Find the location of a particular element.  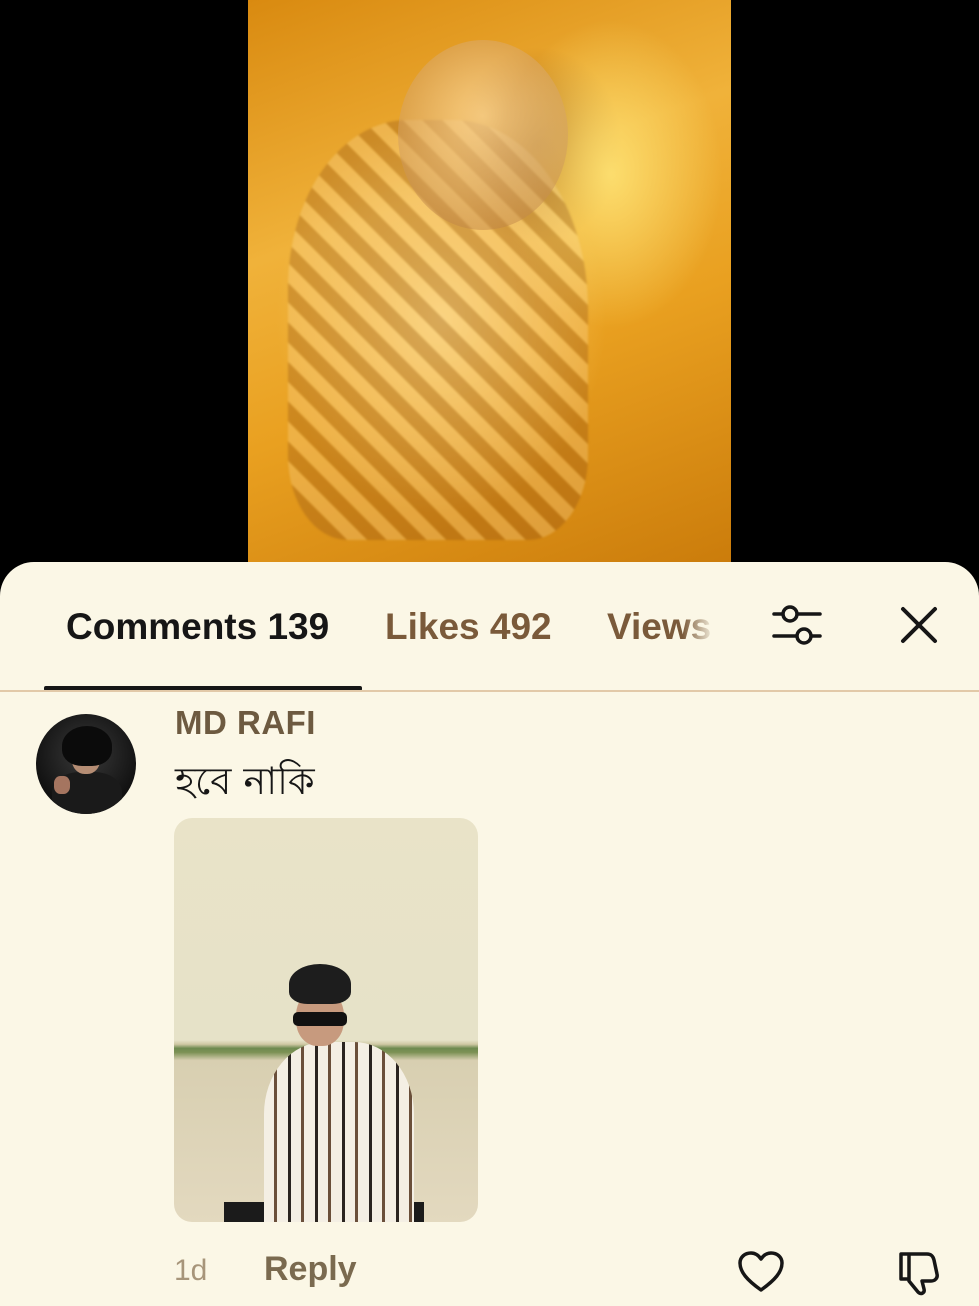

tabs-divider is located at coordinates (489, 691).